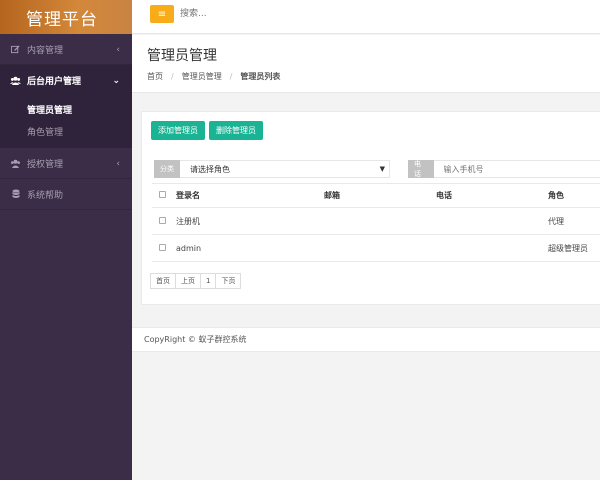  What do you see at coordinates (45, 164) in the screenshot?
I see `sidebar-item-label: 授权管理` at bounding box center [45, 164].